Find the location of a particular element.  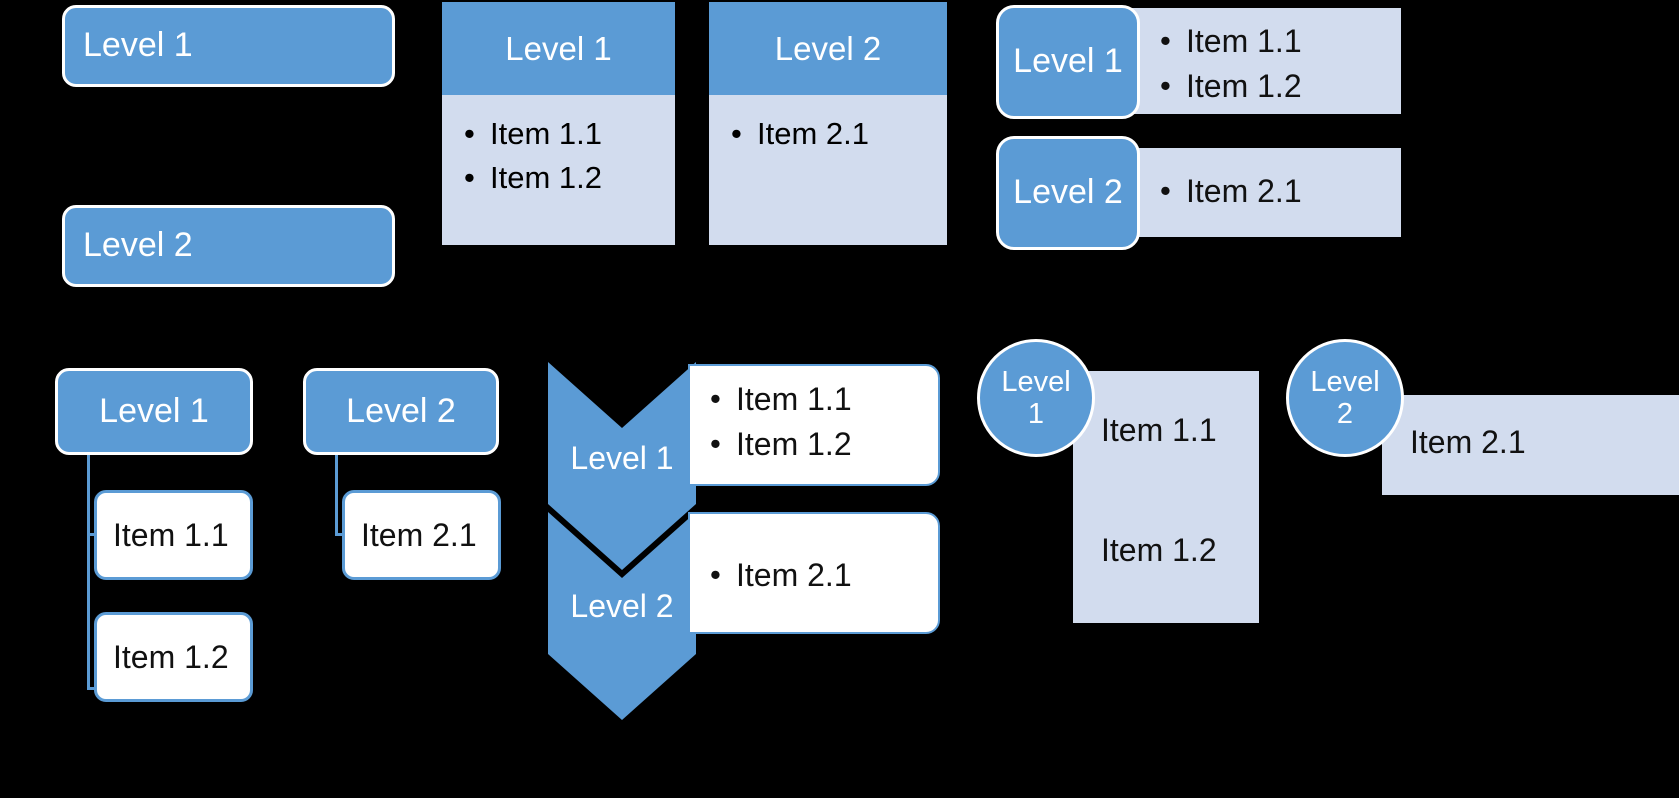

tree-parent-level2-label: Level 2 is located at coordinates (401, 410).